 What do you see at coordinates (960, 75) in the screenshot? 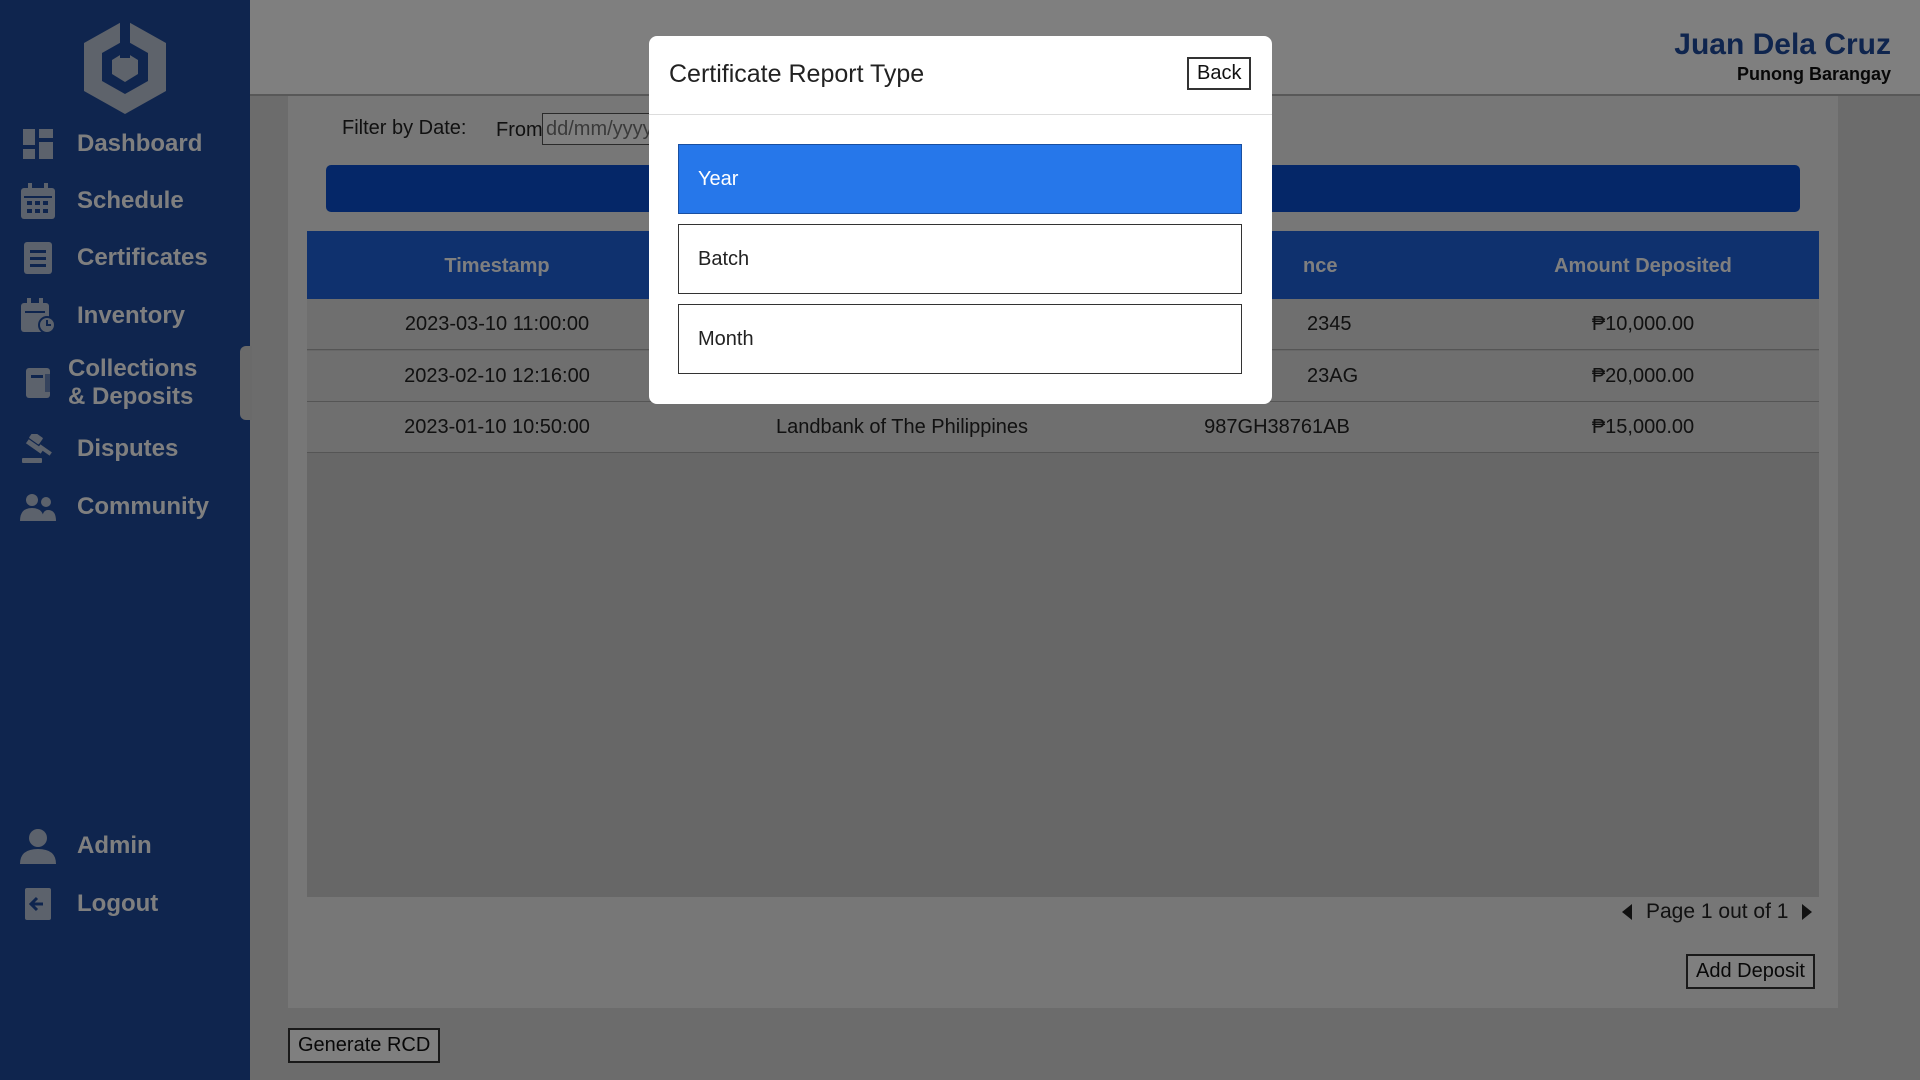
I see `modal-header: Certificate Report Type Back` at bounding box center [960, 75].